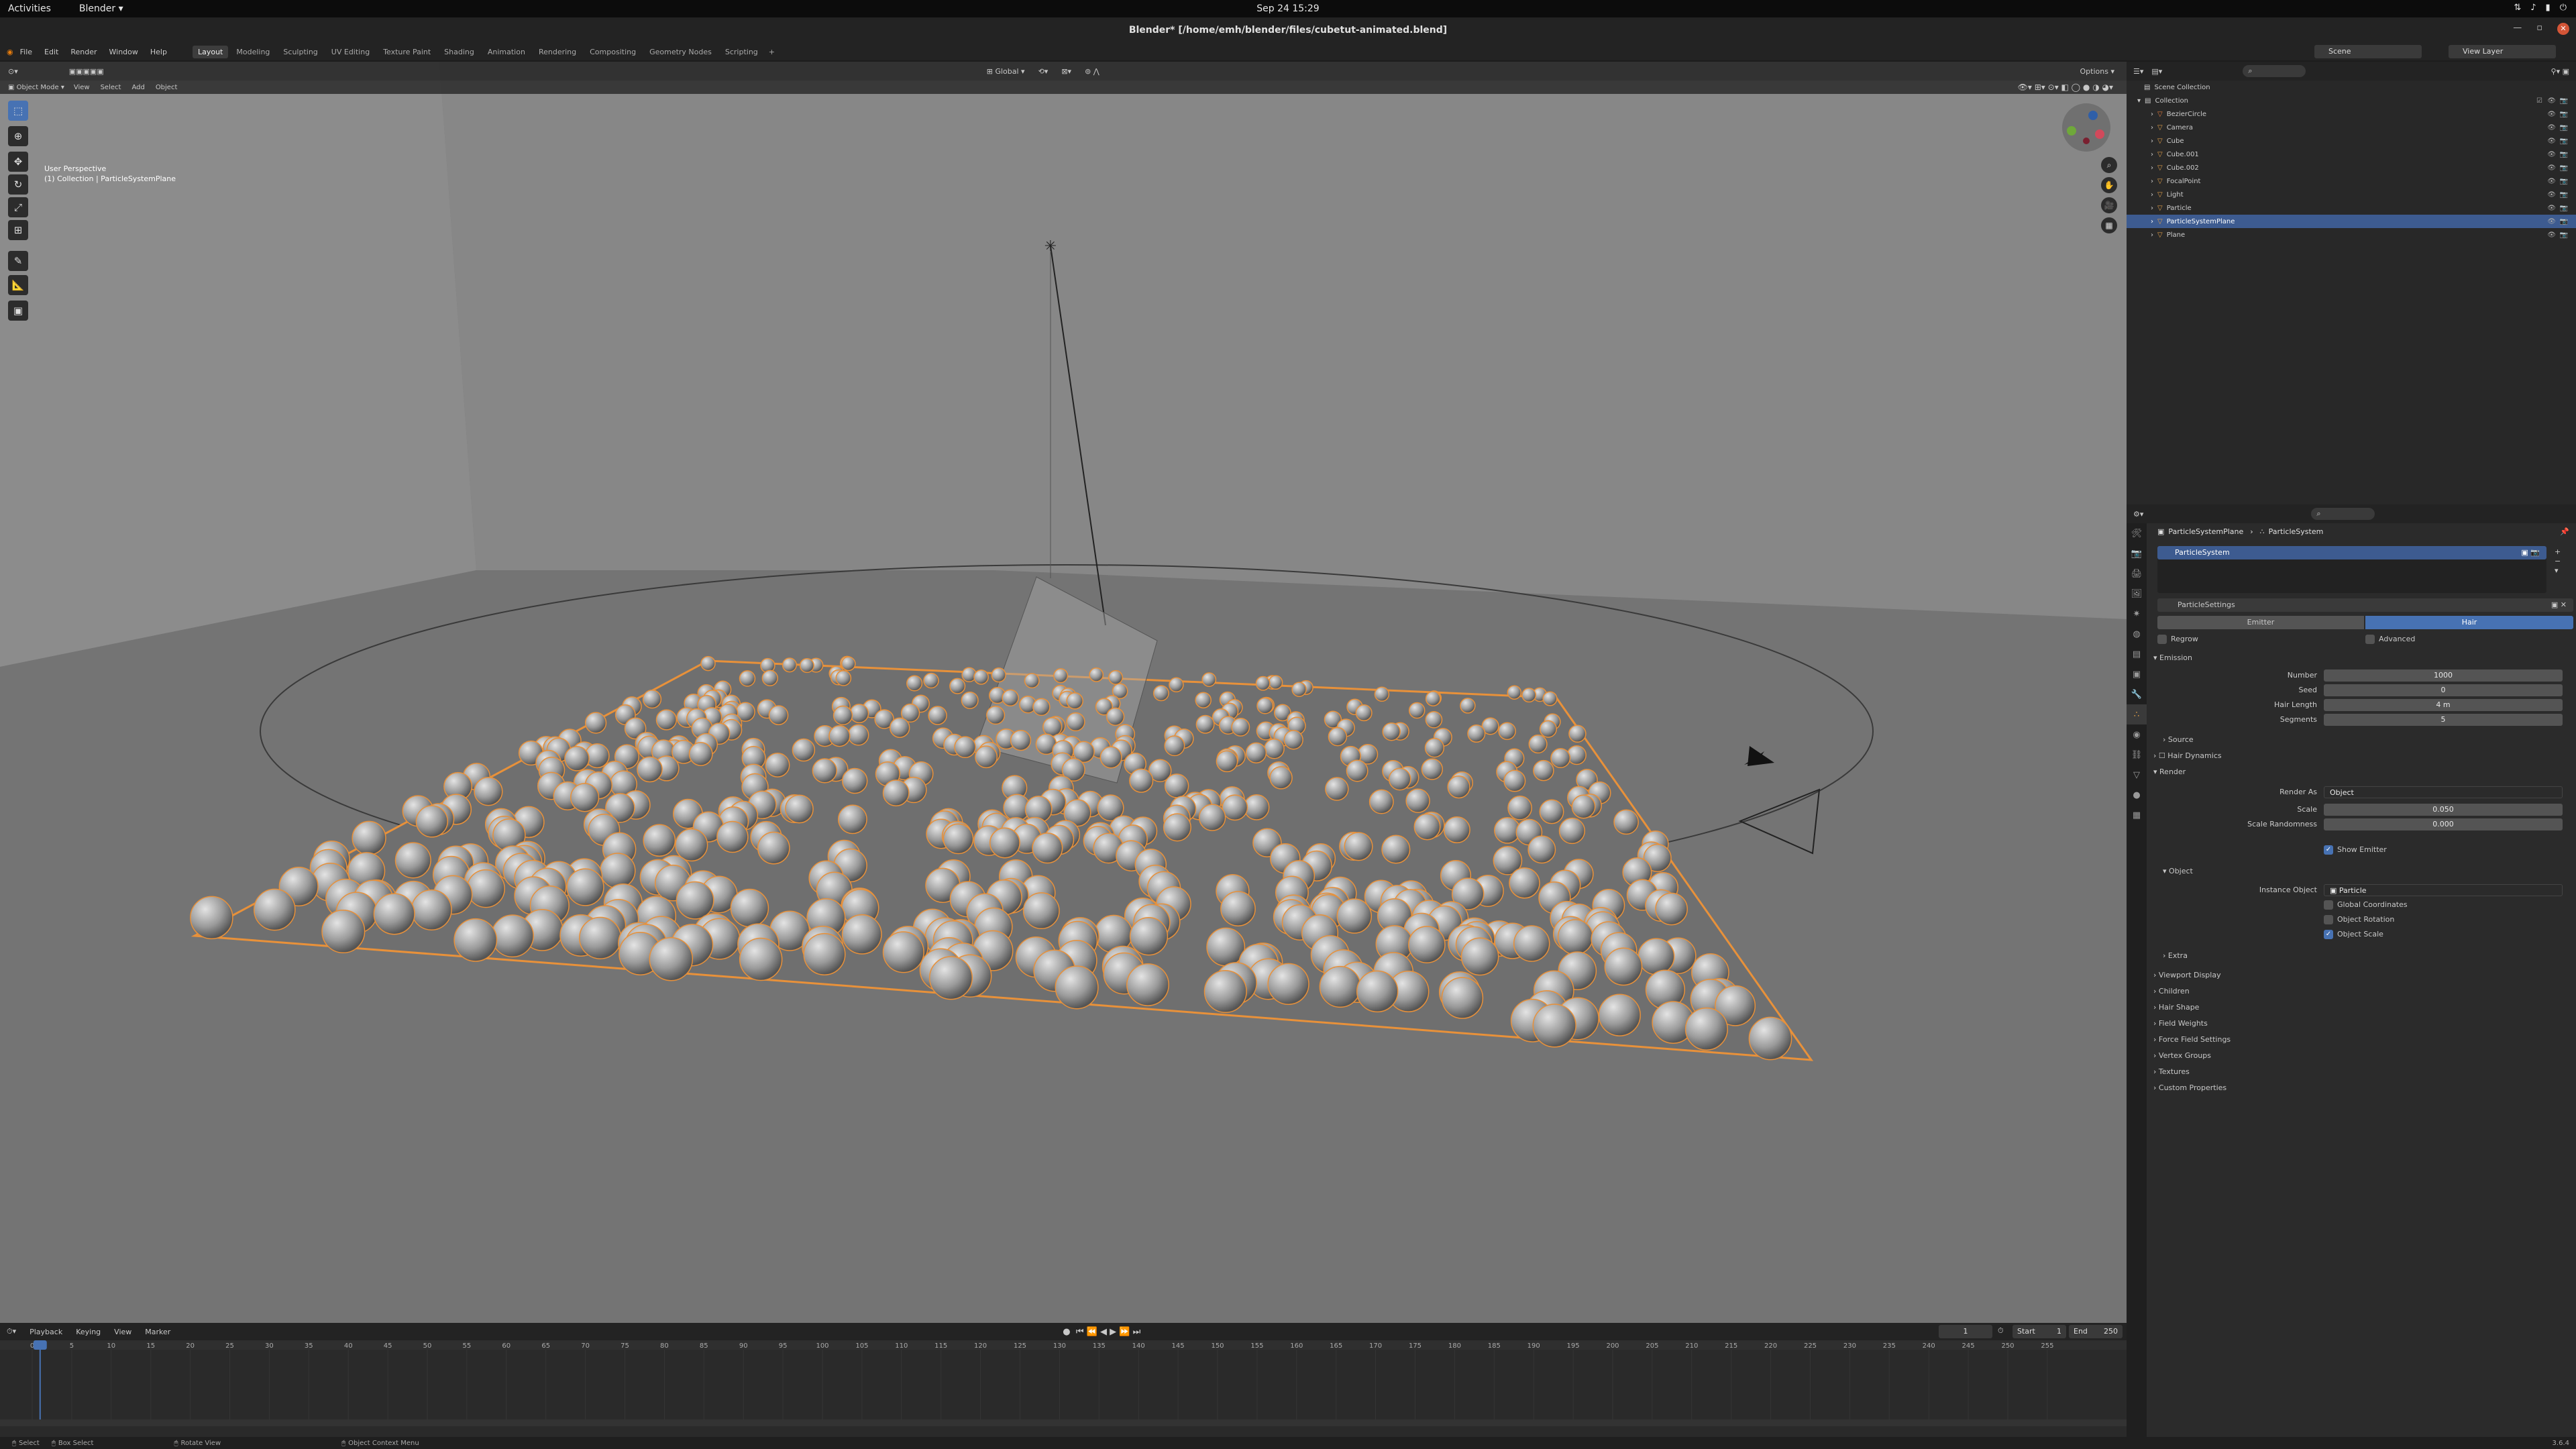  What do you see at coordinates (1092, 71) in the screenshot?
I see `proportional-edit-icon: ⊚ ⋀` at bounding box center [1092, 71].